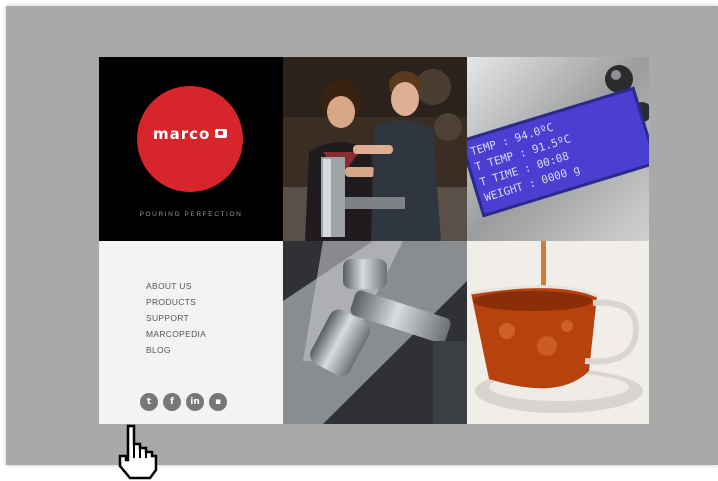 Image resolution: width=718 pixels, height=481 pixels. I want to click on logo-text: marco, so click(182, 134).